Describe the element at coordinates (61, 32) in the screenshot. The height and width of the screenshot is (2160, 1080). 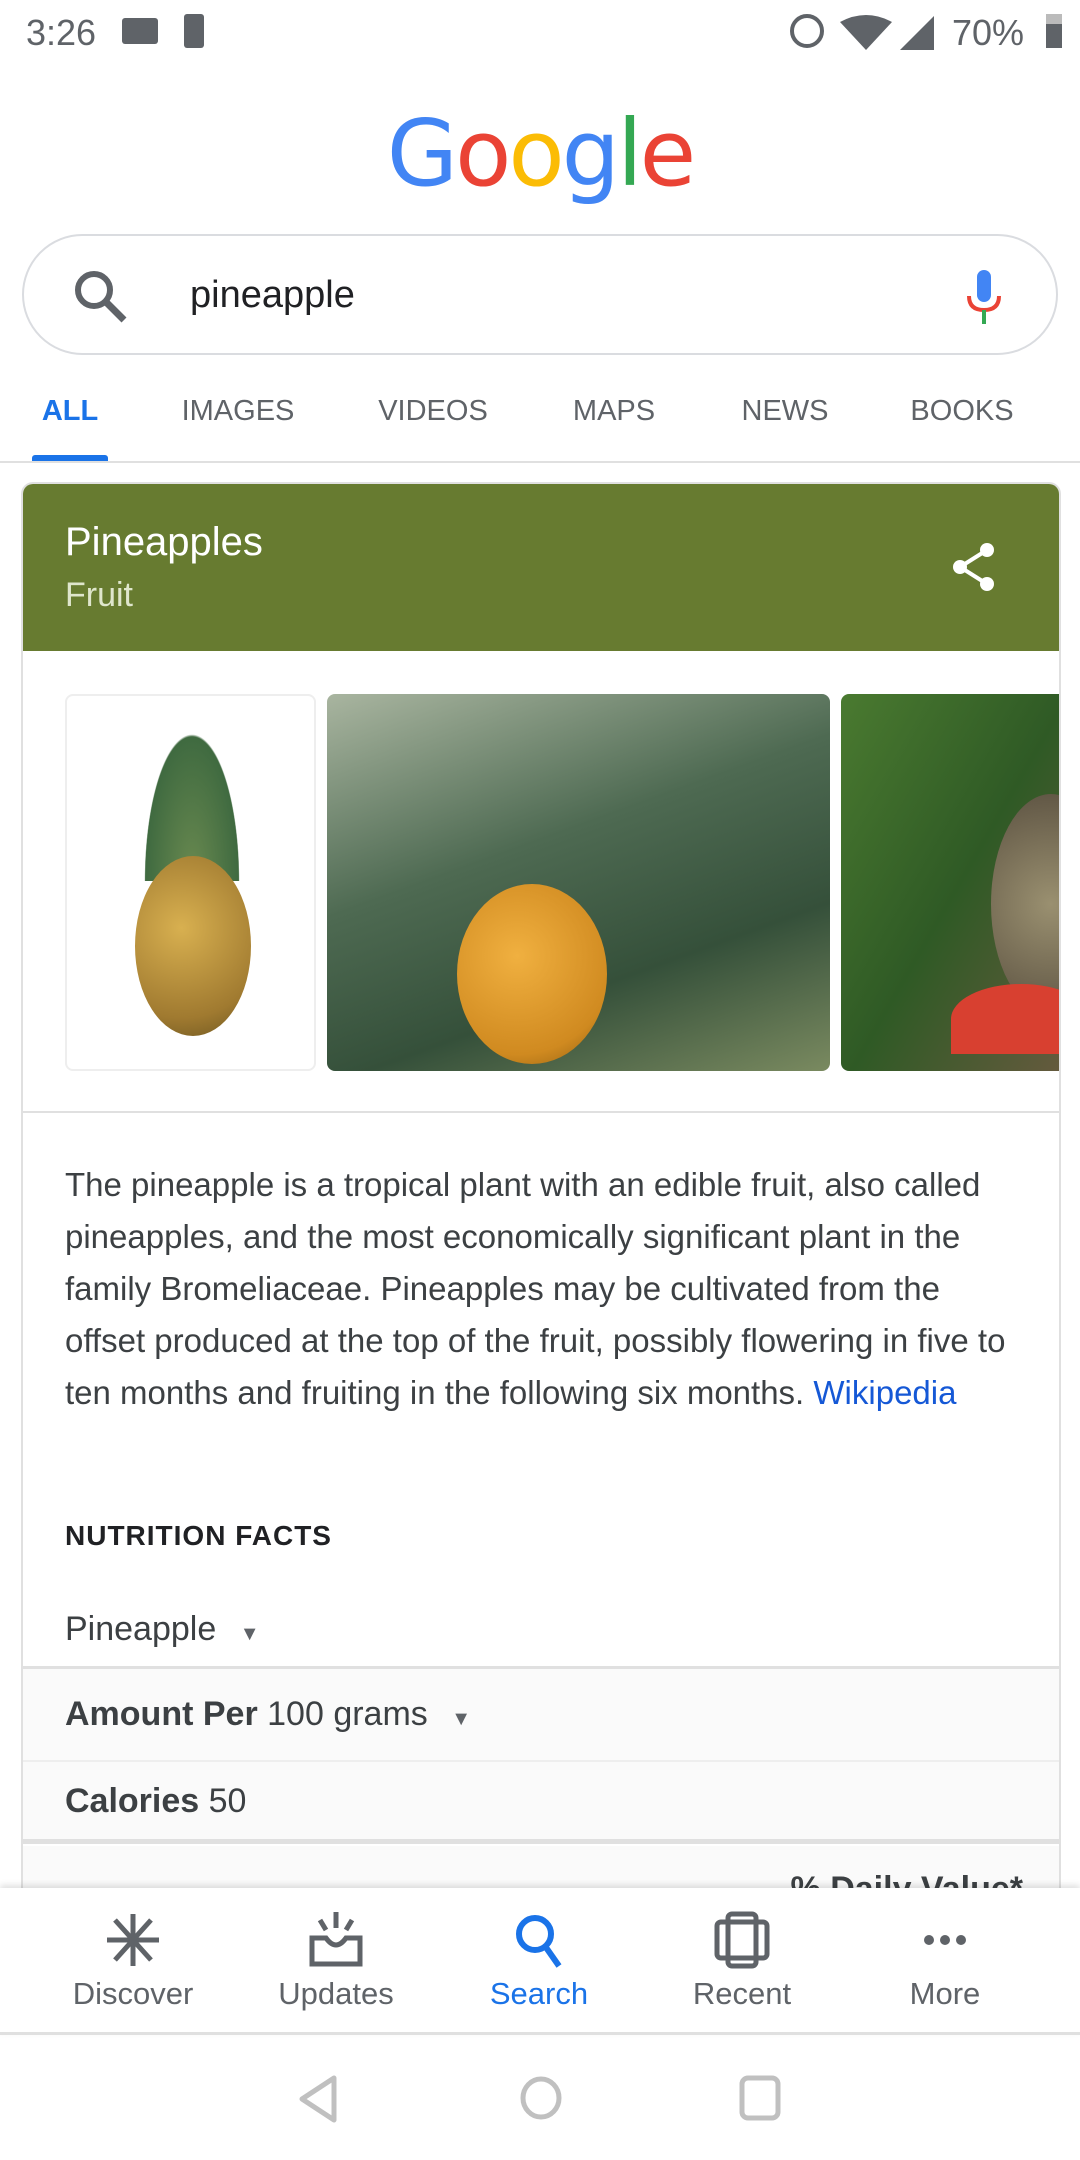
I see `clock: 3:26` at that location.